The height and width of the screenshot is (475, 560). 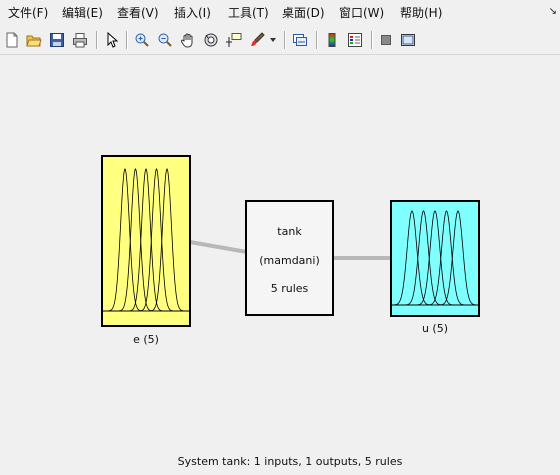 What do you see at coordinates (435, 328) in the screenshot?
I see `output-variable-label: u (5)` at bounding box center [435, 328].